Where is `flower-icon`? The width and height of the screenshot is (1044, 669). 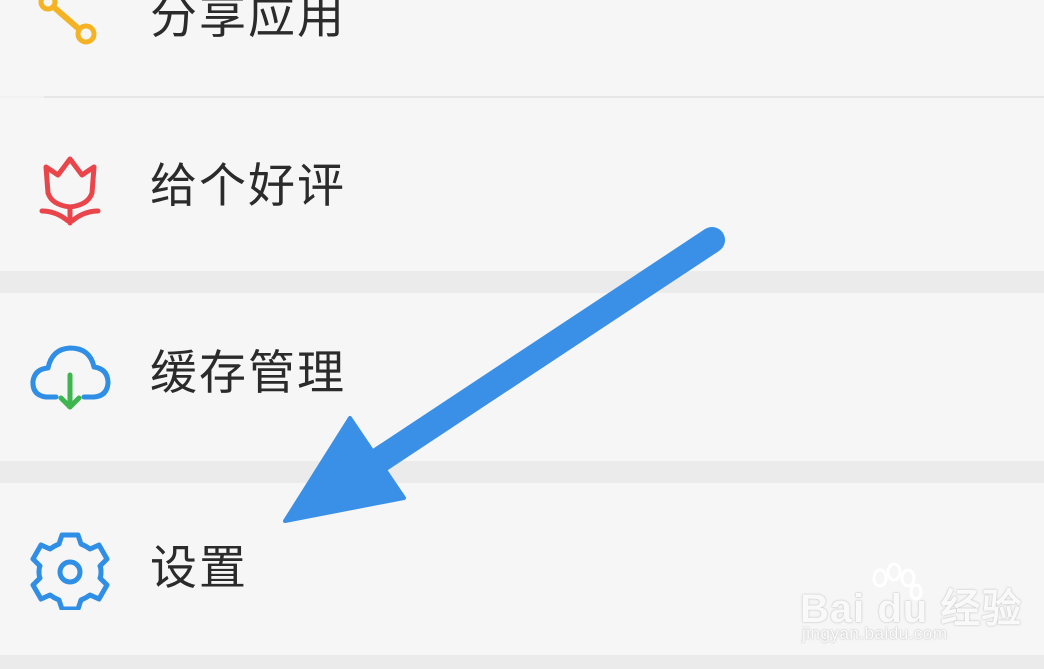
flower-icon is located at coordinates (70, 187).